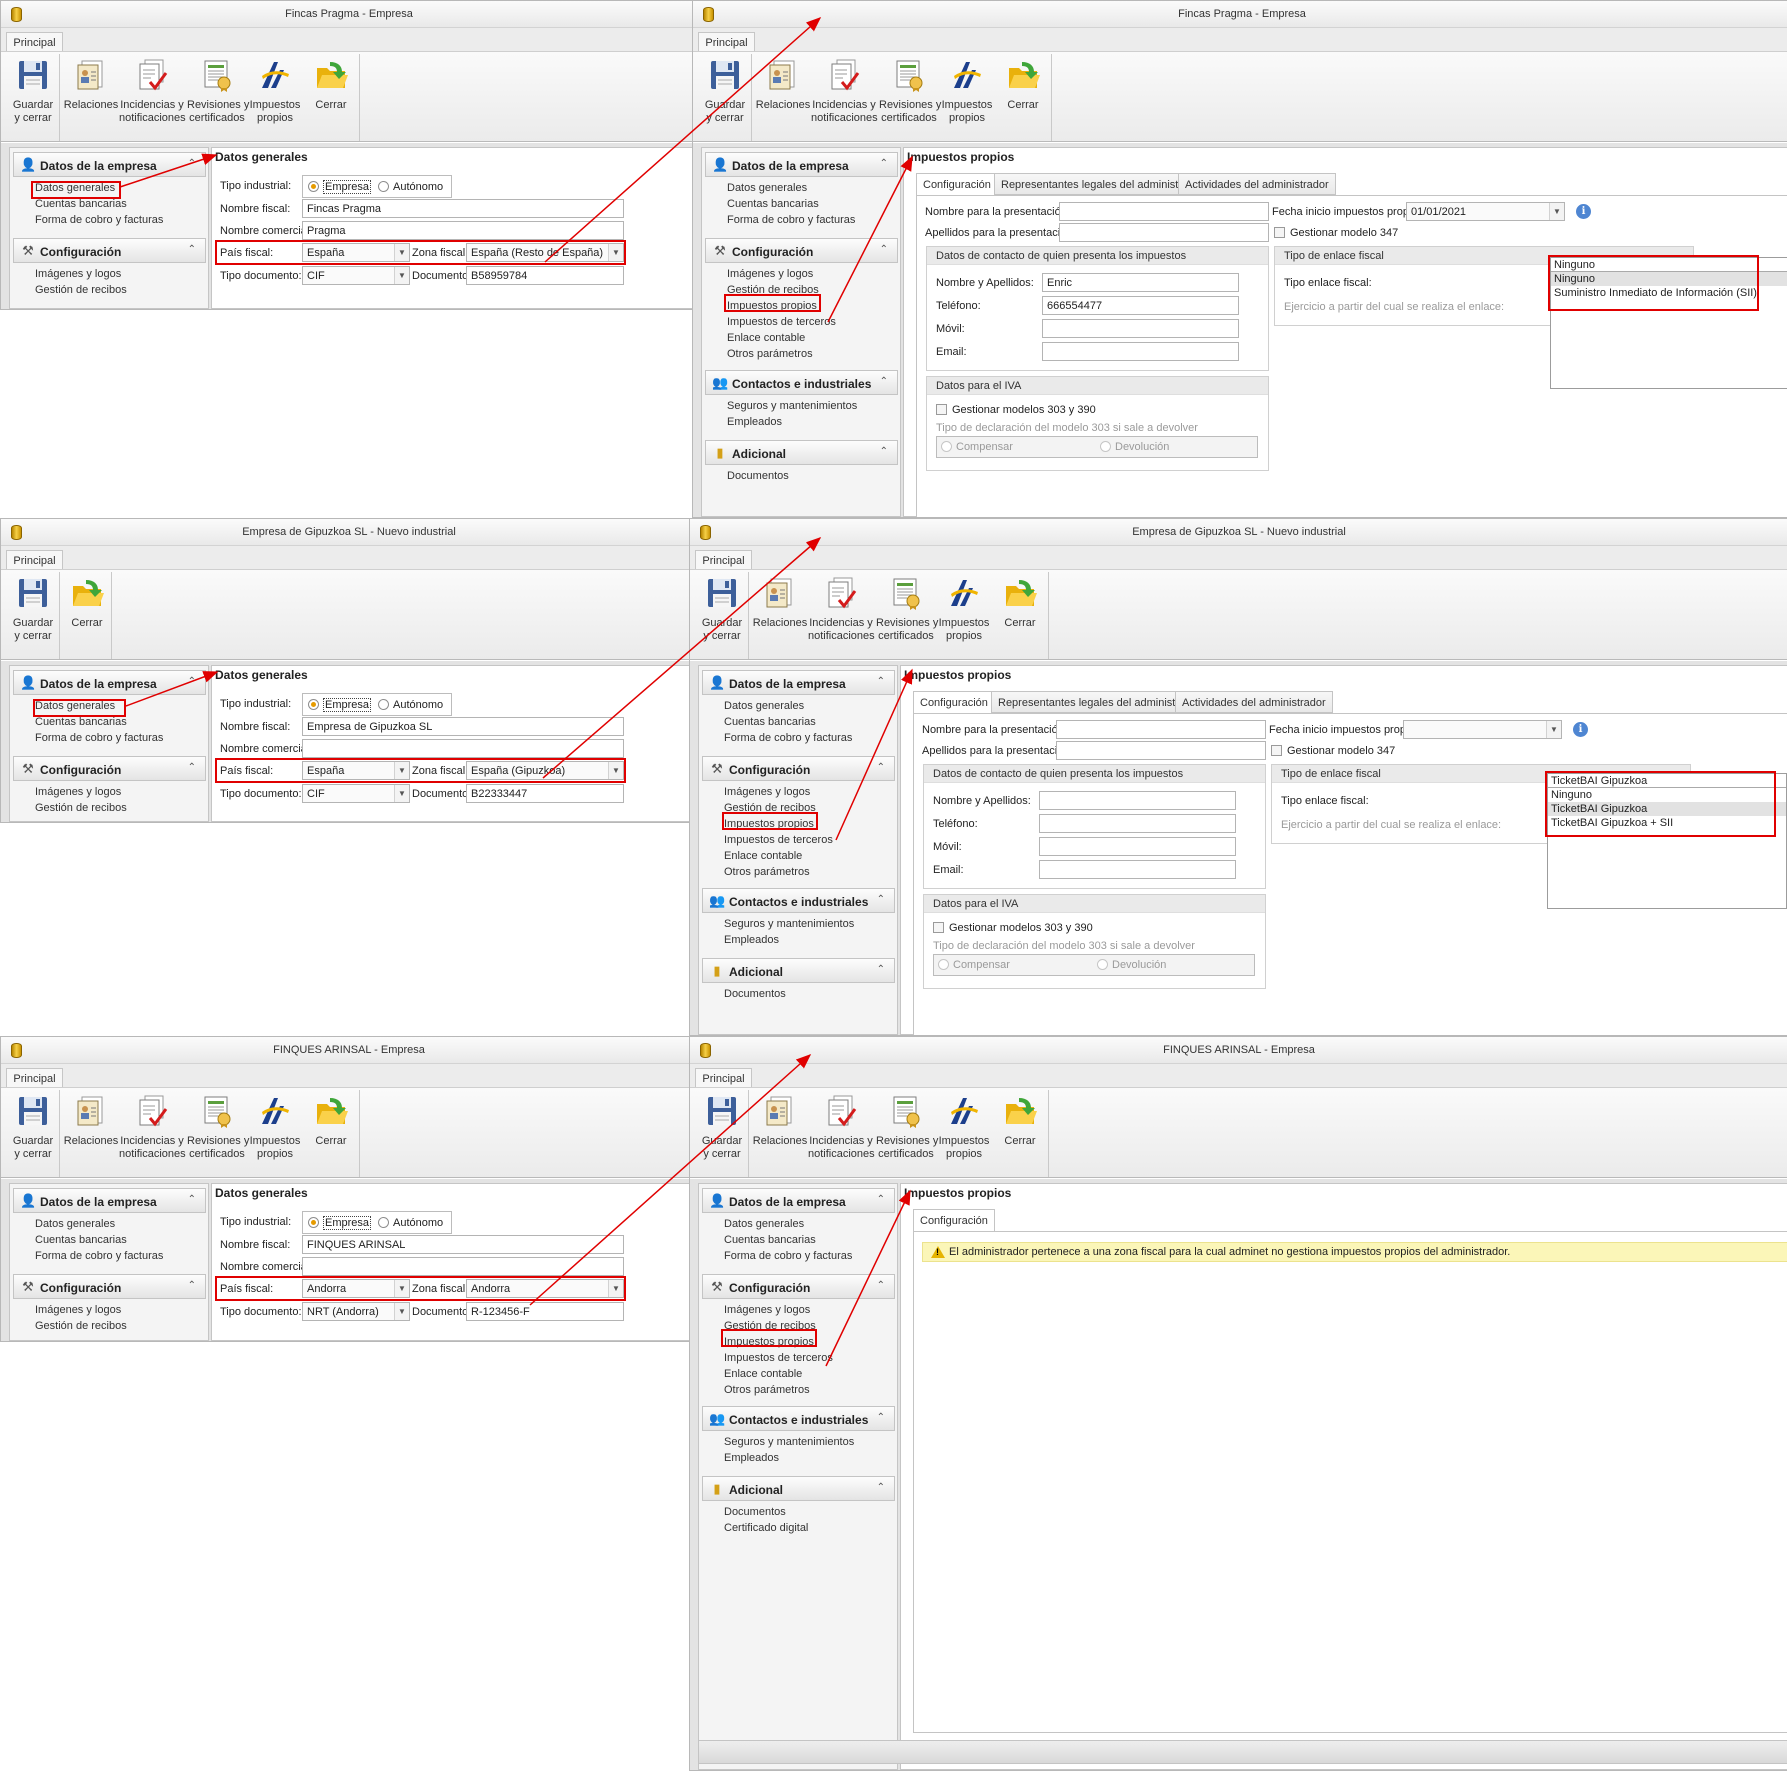 The image size is (1787, 1771). Describe the element at coordinates (798, 900) in the screenshot. I see `nav-group-header: 👥 Contactos e industriales ⌃` at that location.